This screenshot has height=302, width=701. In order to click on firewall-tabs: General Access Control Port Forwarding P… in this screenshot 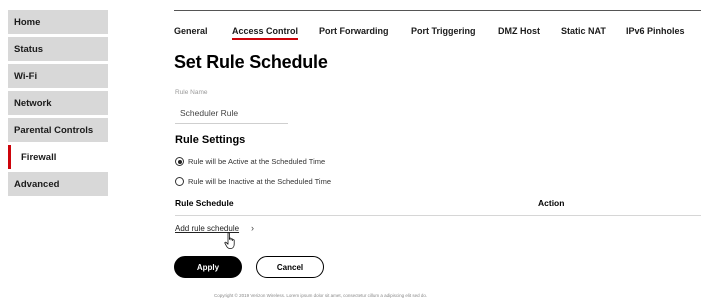, I will do `click(437, 26)`.